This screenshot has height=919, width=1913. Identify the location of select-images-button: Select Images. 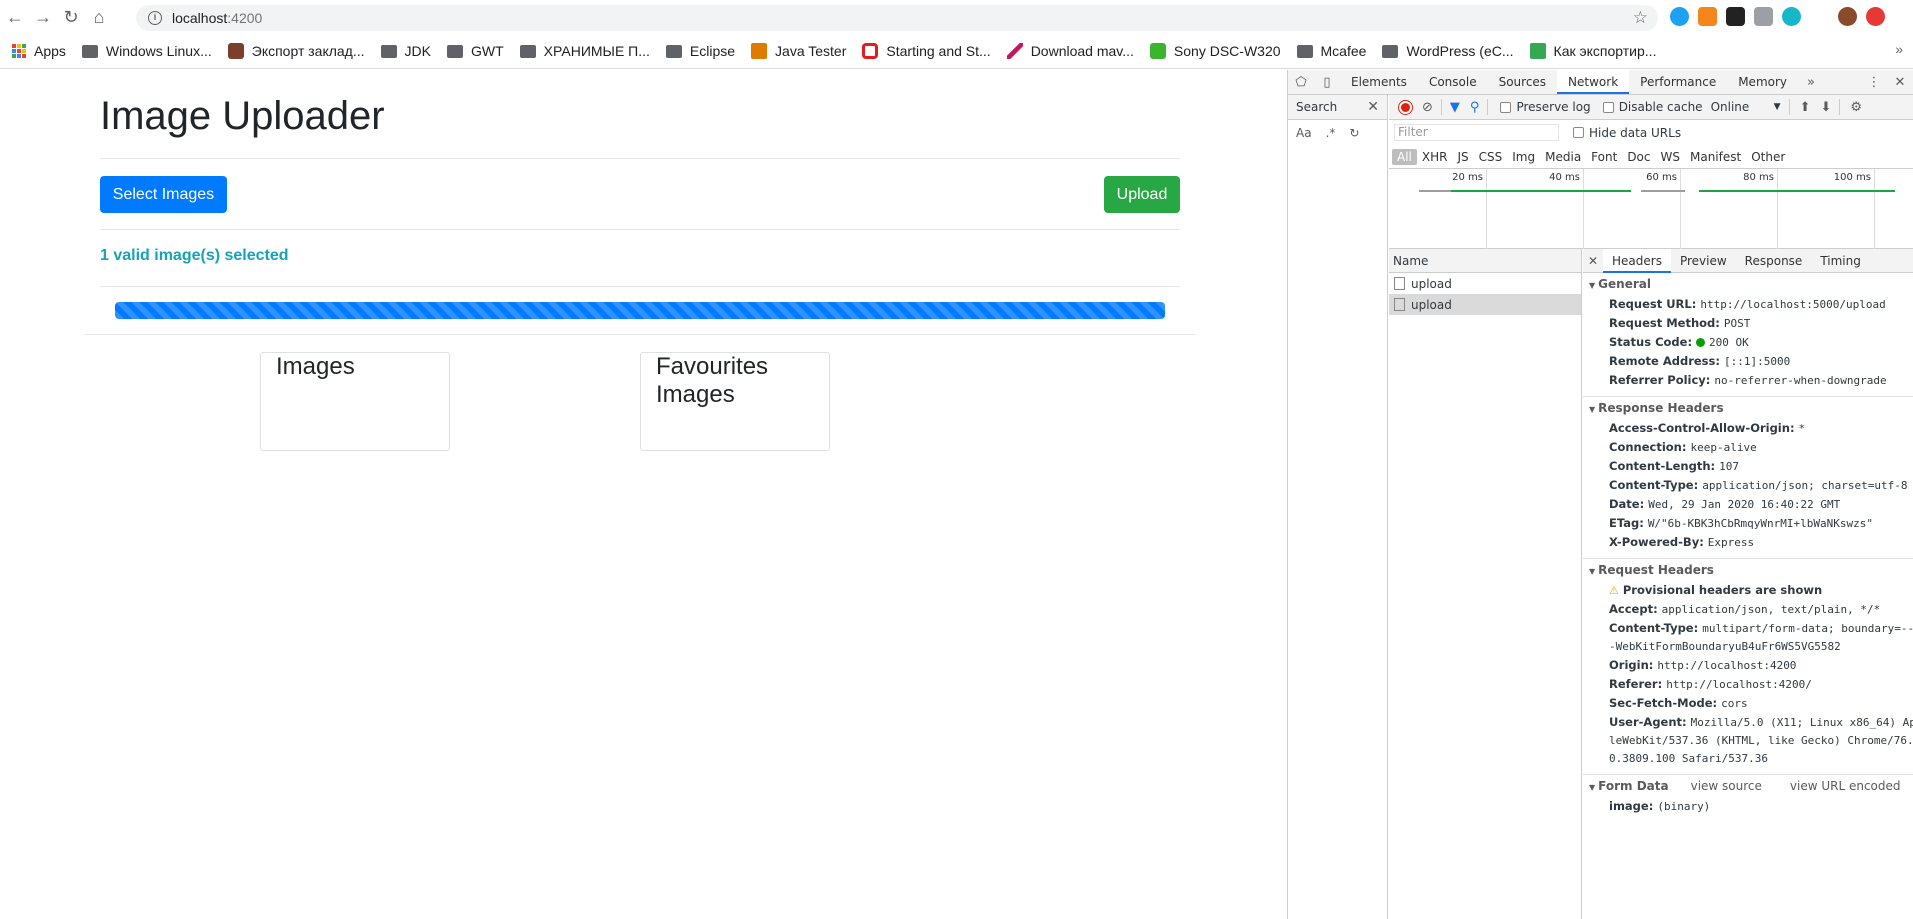
(163, 194).